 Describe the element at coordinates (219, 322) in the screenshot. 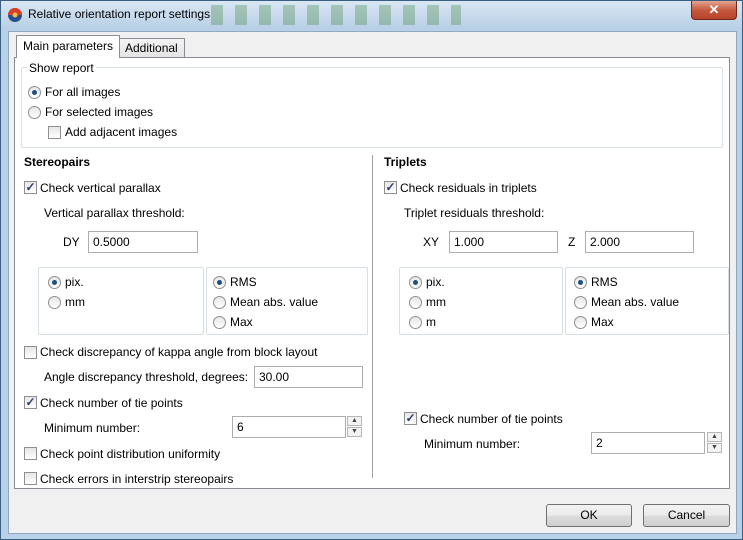

I see `stereo-stat-max-radio` at that location.